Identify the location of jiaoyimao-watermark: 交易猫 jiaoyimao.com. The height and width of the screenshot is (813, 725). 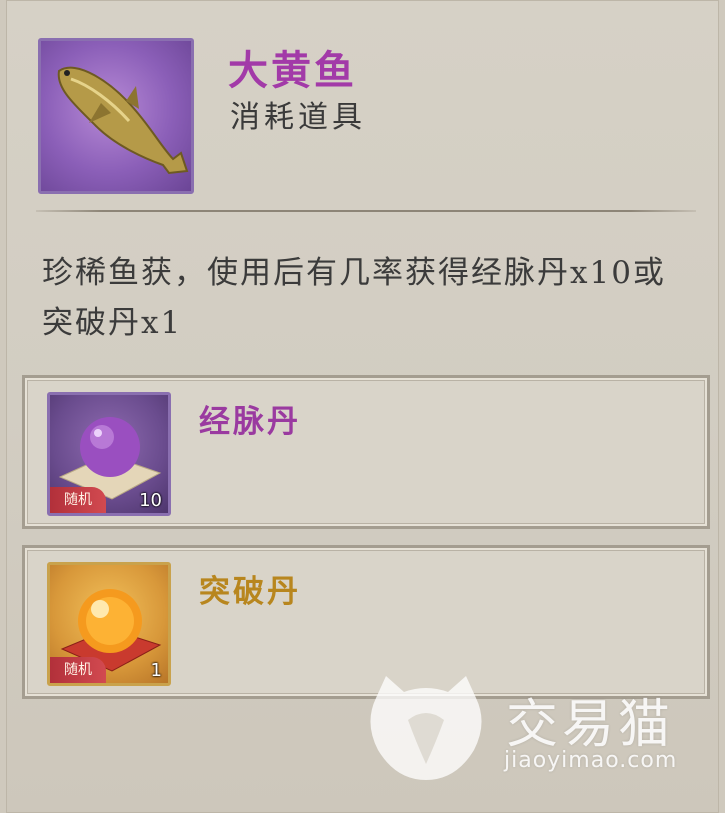
(526, 728).